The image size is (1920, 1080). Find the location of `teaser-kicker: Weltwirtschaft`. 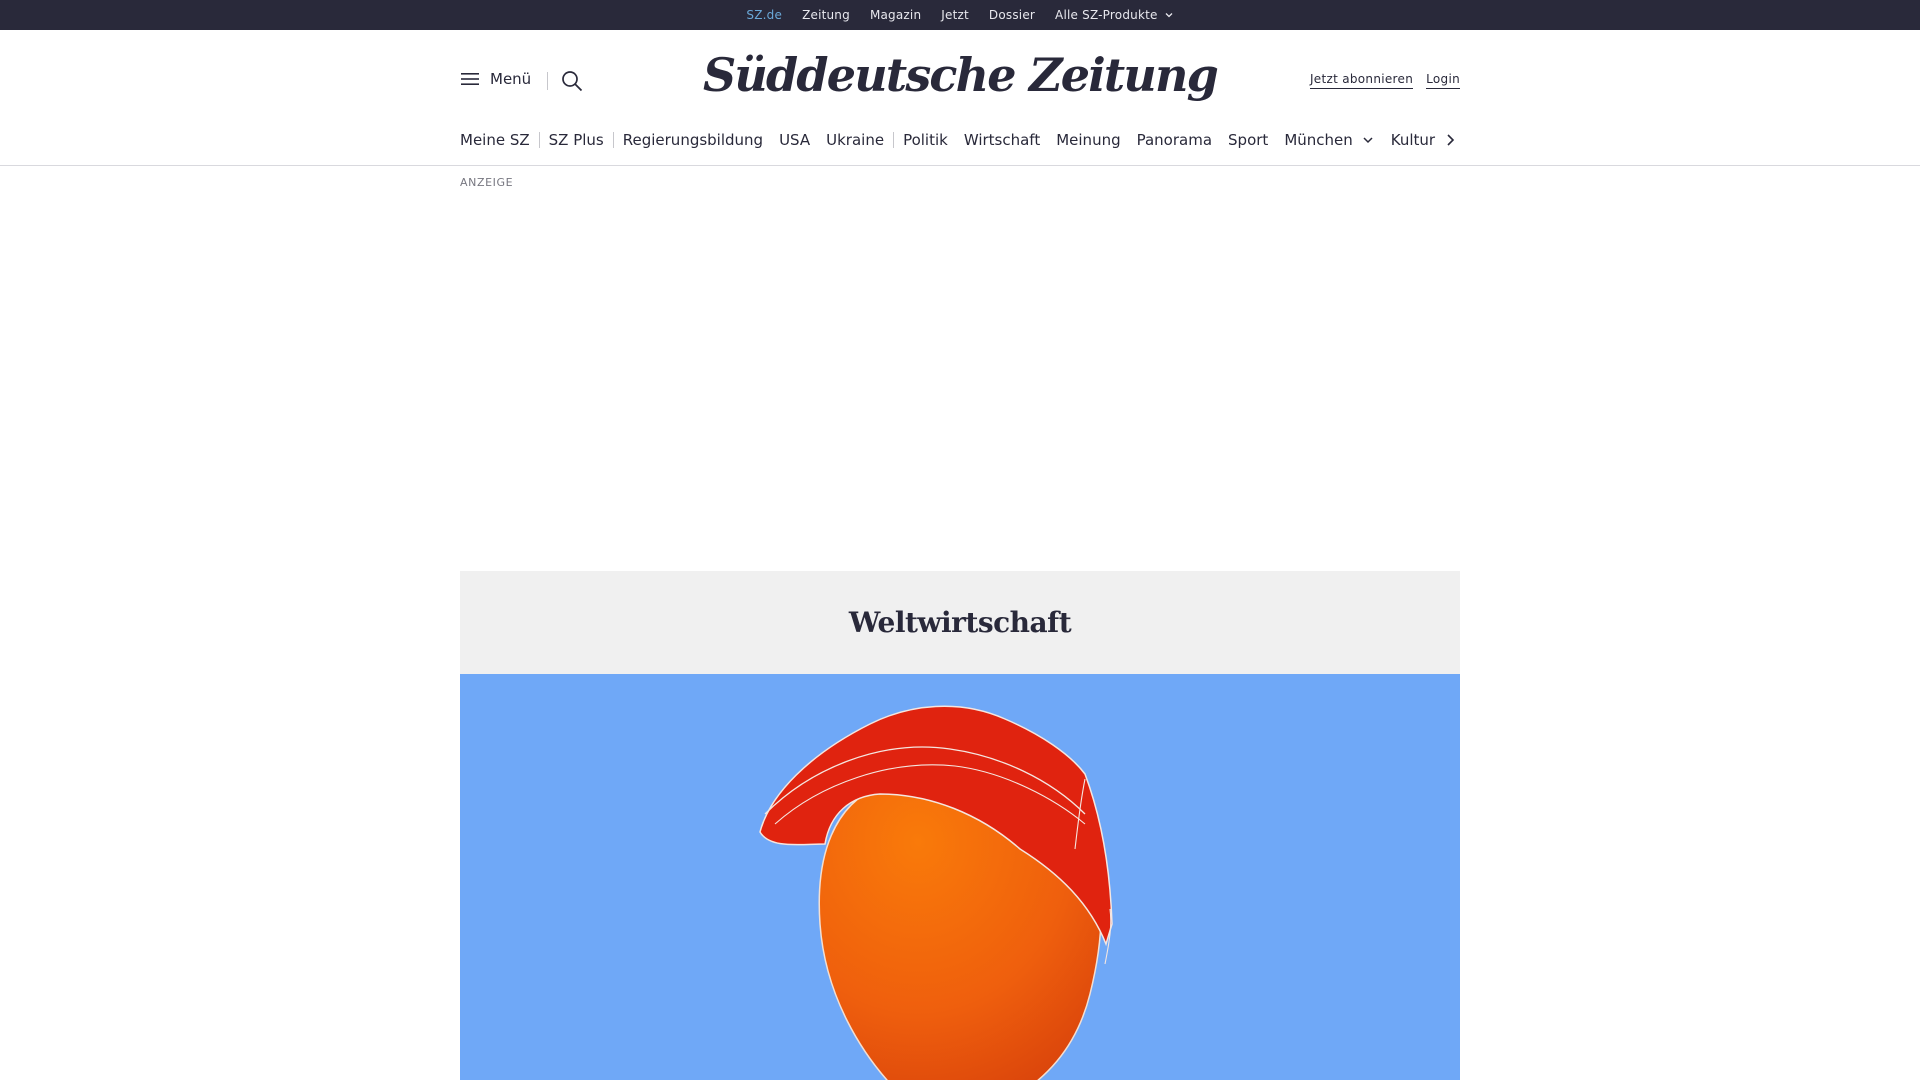

teaser-kicker: Weltwirtschaft is located at coordinates (960, 622).